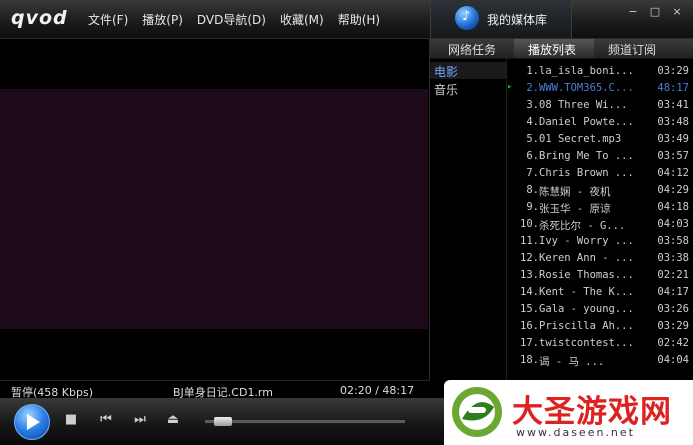  I want to click on track-number: 18., so click(529, 360).